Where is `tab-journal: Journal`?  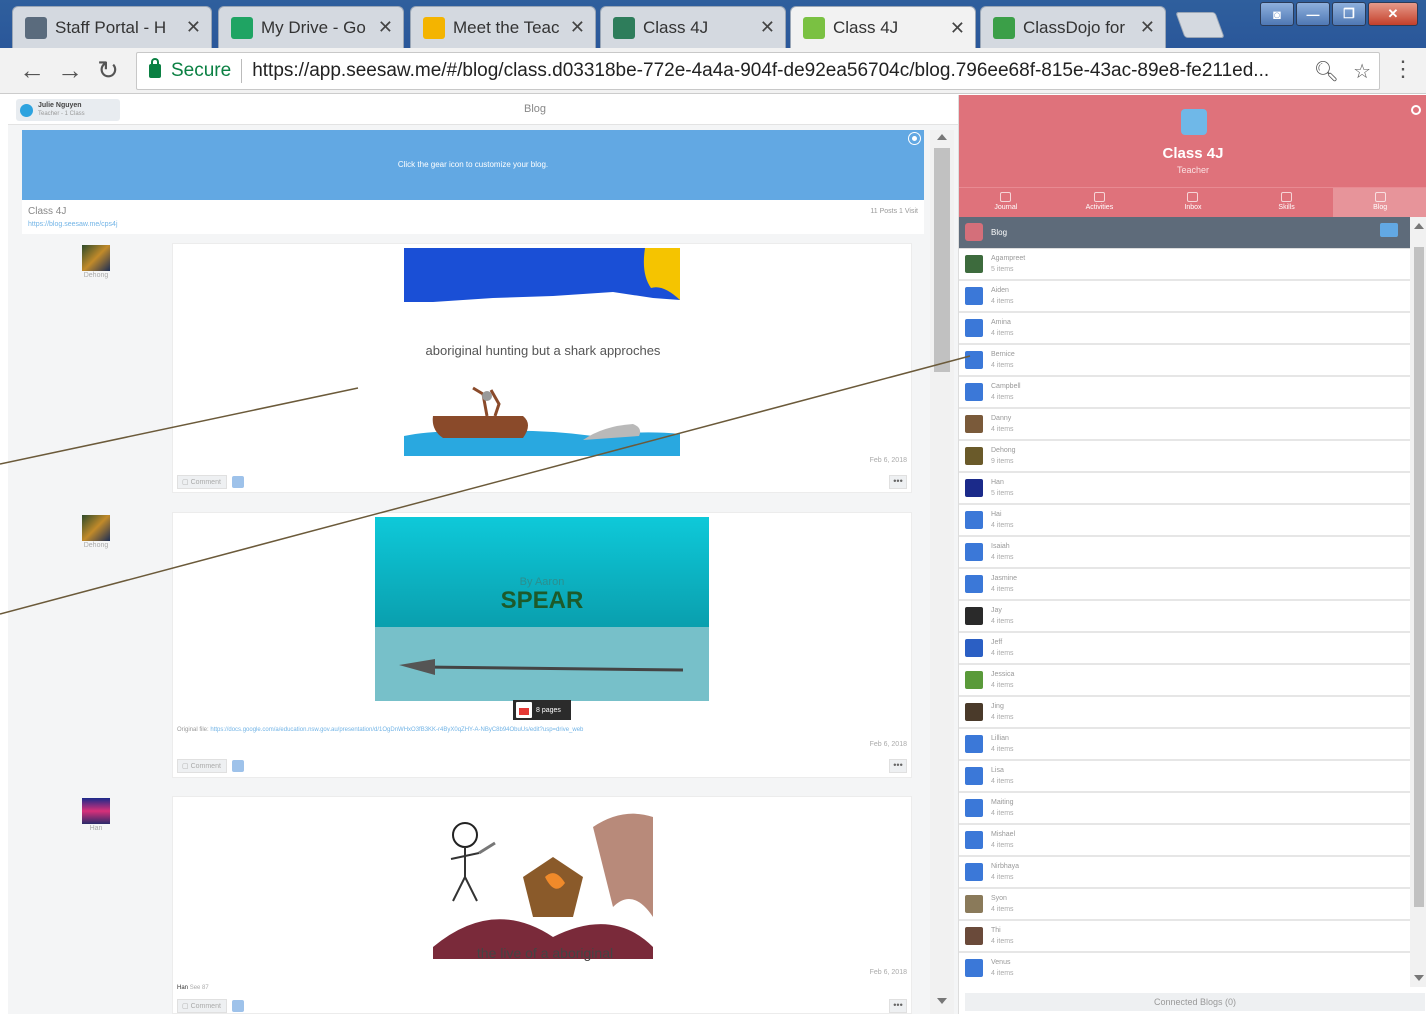
tab-journal: Journal is located at coordinates (1006, 202).